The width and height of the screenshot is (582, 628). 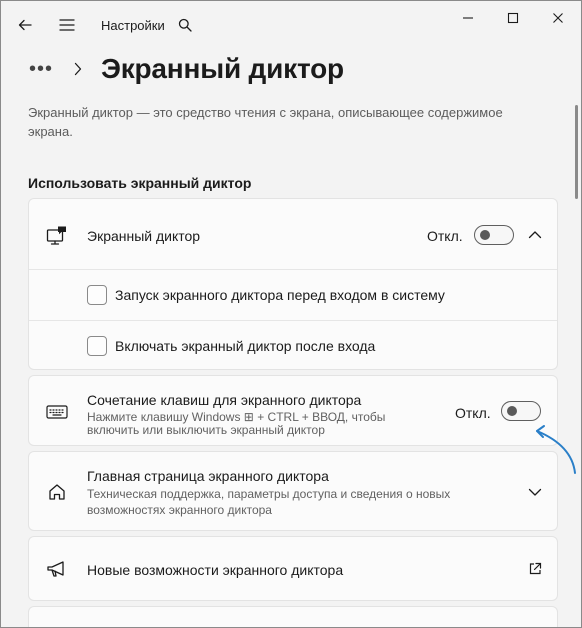 I want to click on back-arrow-icon, so click(x=25, y=25).